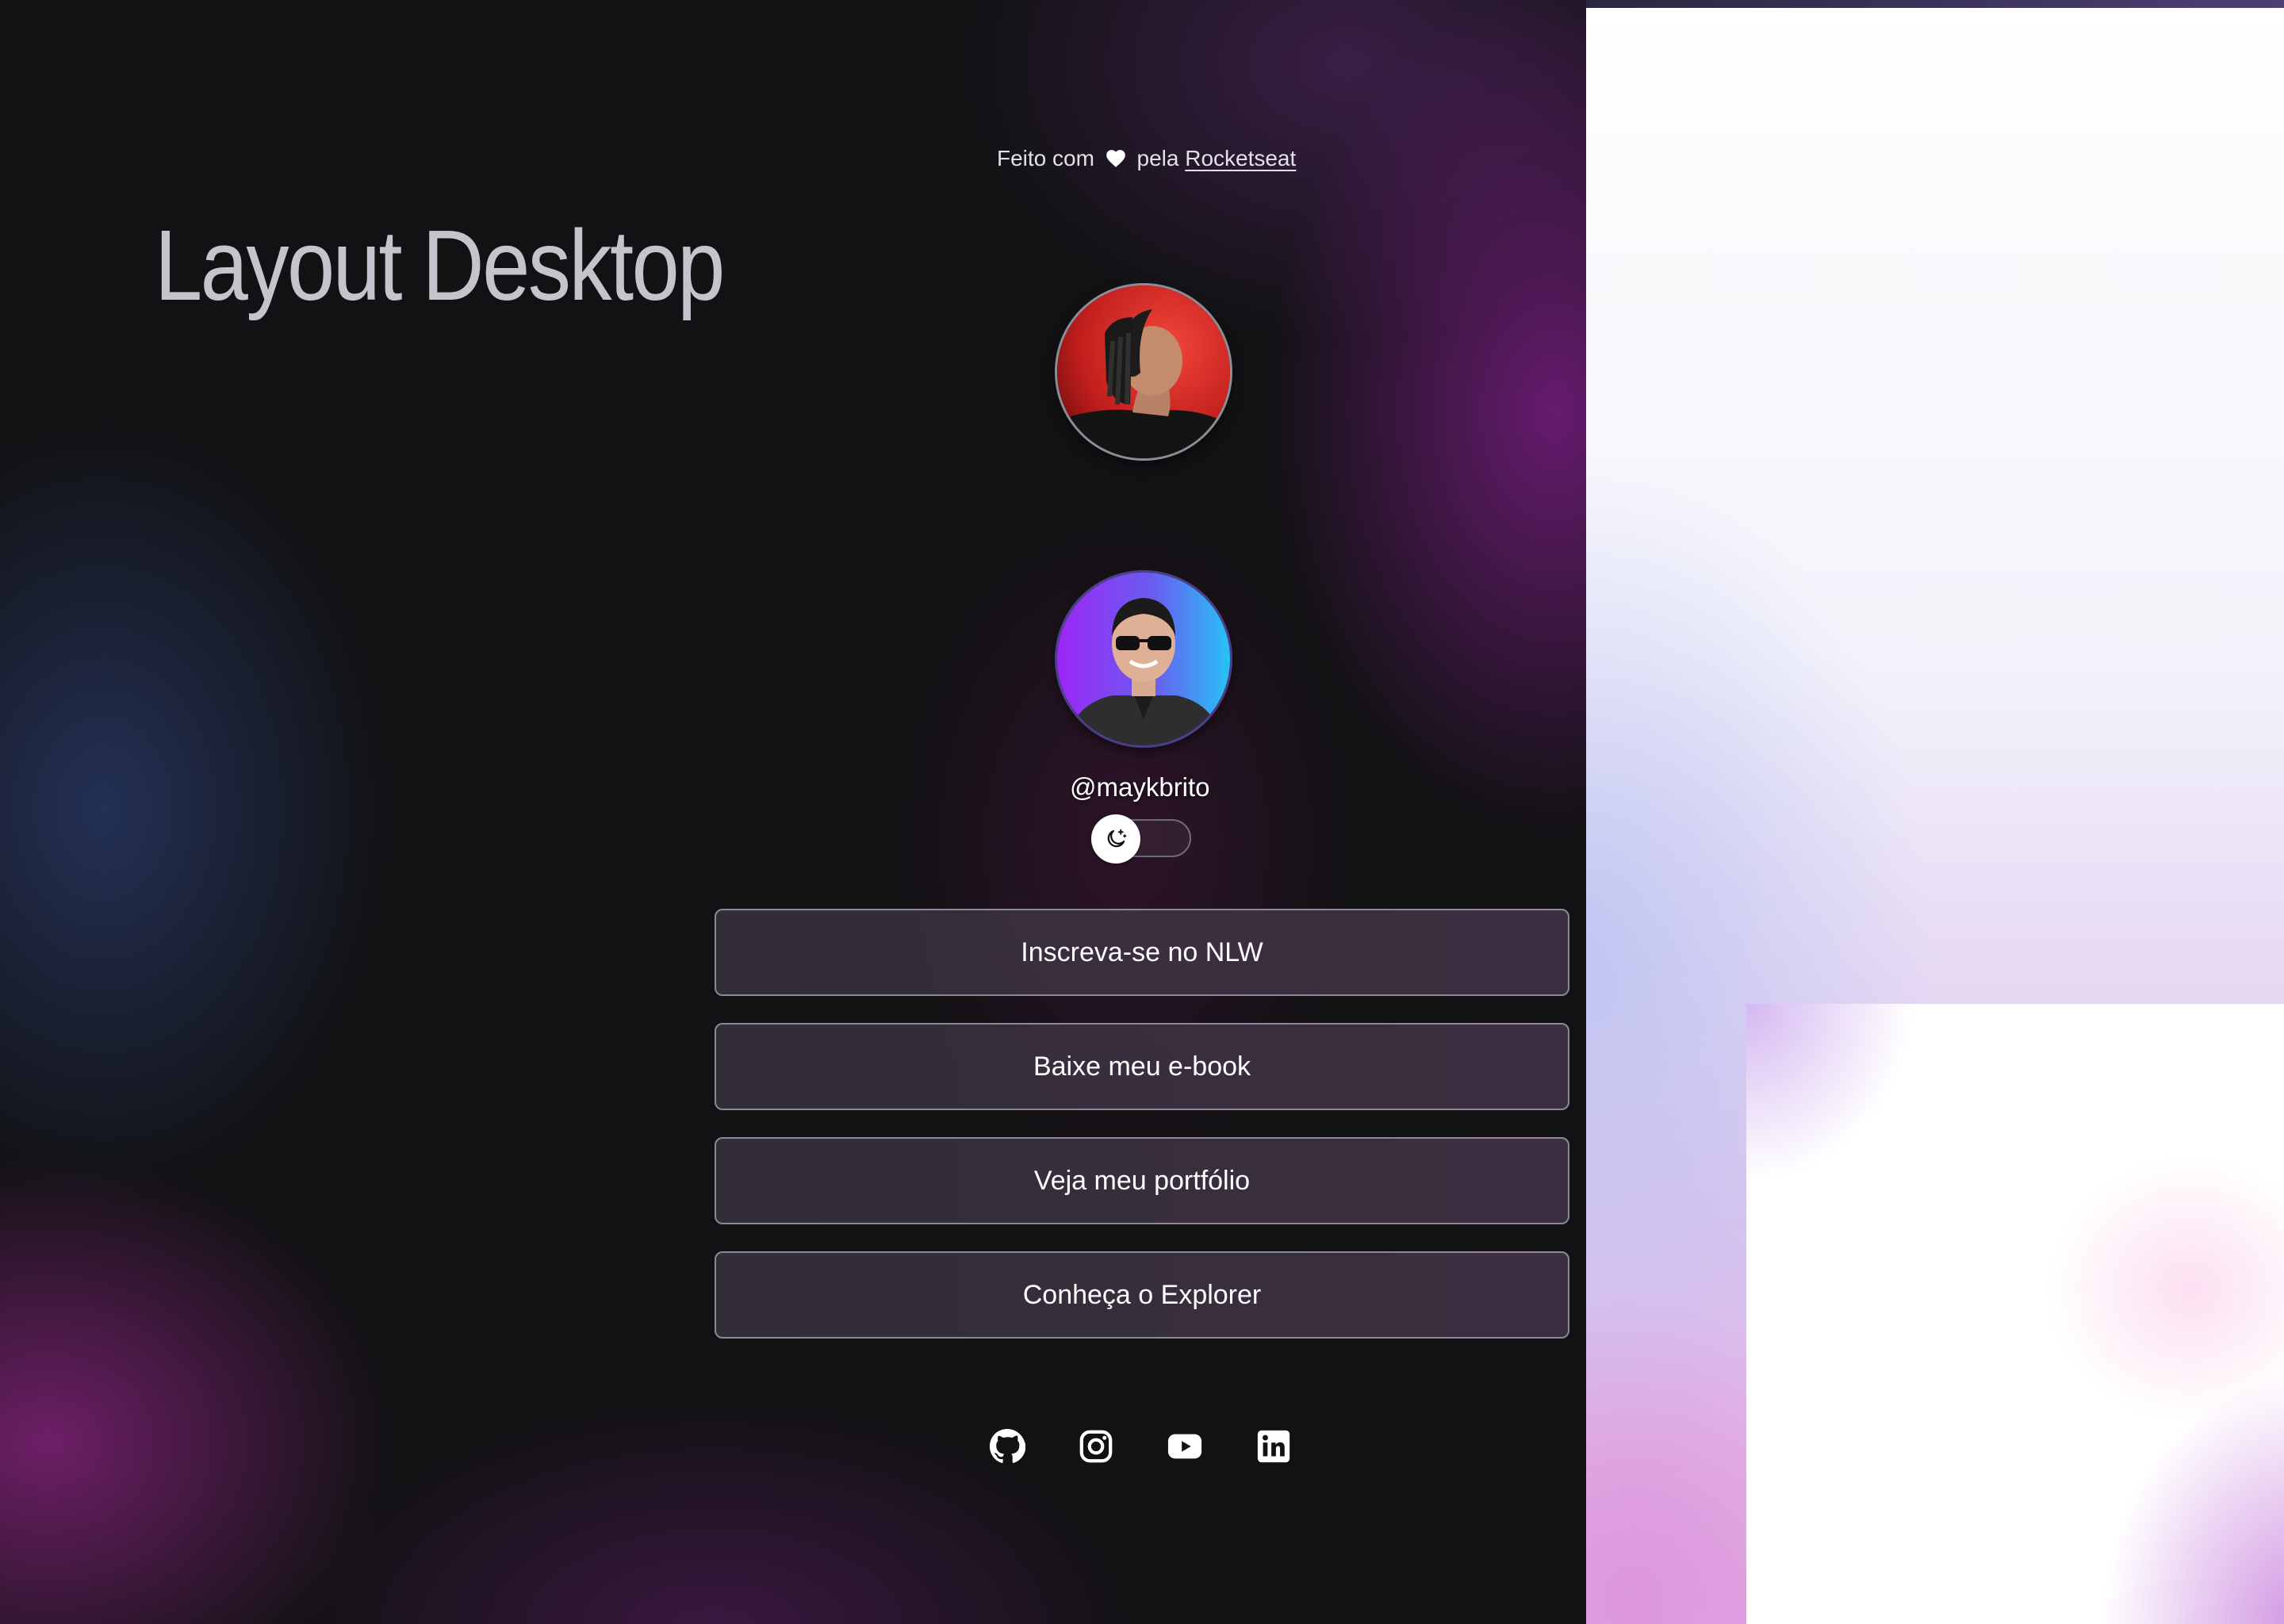 The height and width of the screenshot is (1624, 2284). What do you see at coordinates (1143, 659) in the screenshot?
I see `avatar-sunglasses` at bounding box center [1143, 659].